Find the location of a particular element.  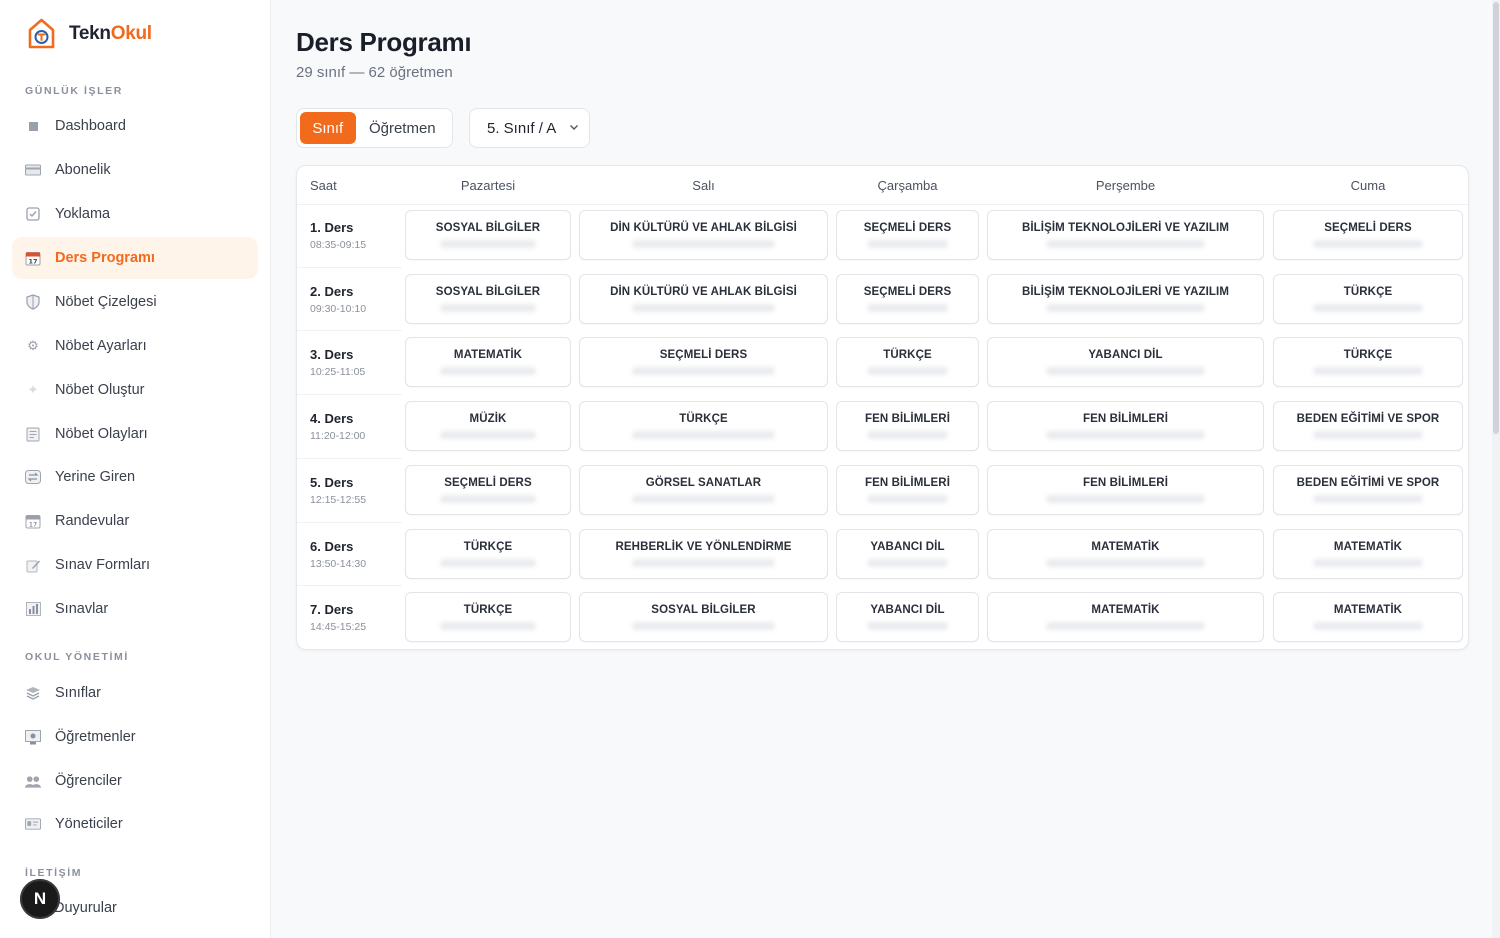

period-time: 14:45-15:25 is located at coordinates (338, 627).